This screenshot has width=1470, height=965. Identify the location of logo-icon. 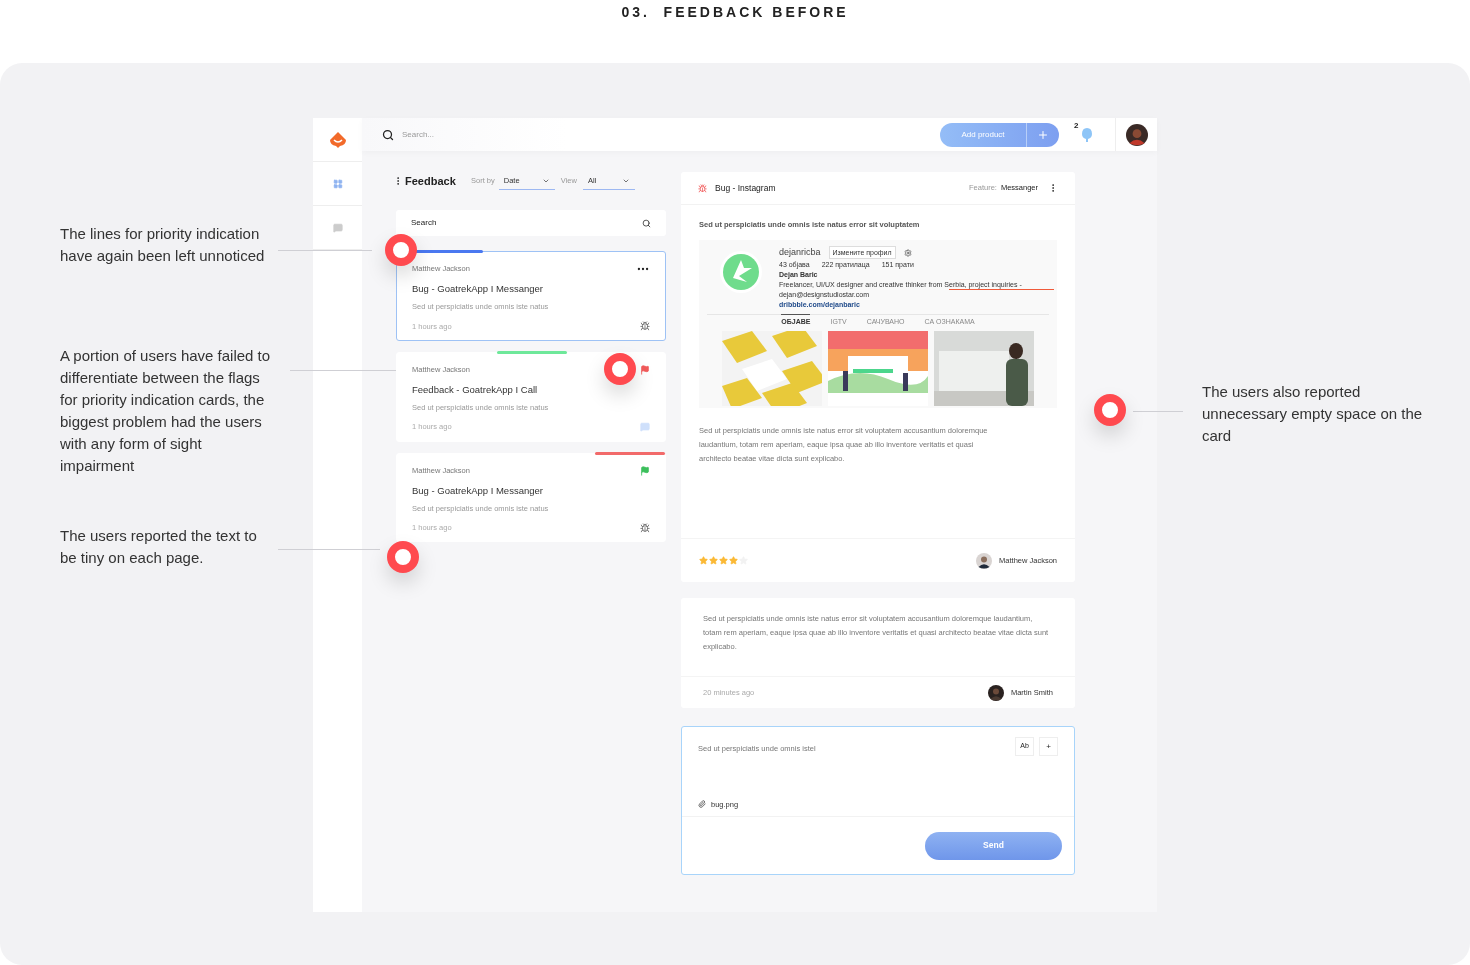
(337, 139).